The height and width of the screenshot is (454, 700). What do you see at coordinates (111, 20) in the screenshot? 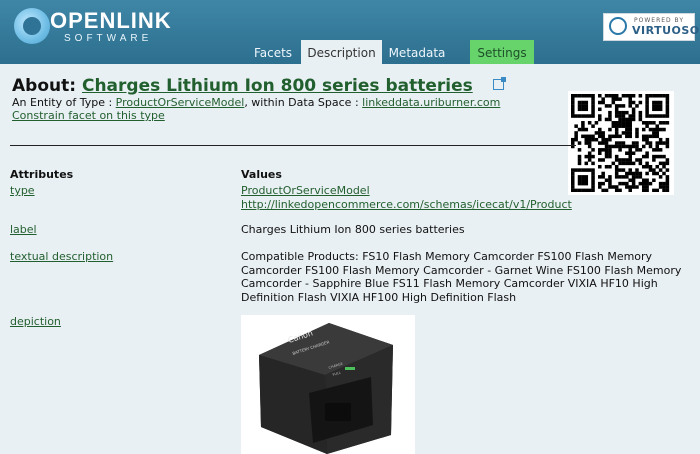
I see `brand-name: OPENLINK` at bounding box center [111, 20].